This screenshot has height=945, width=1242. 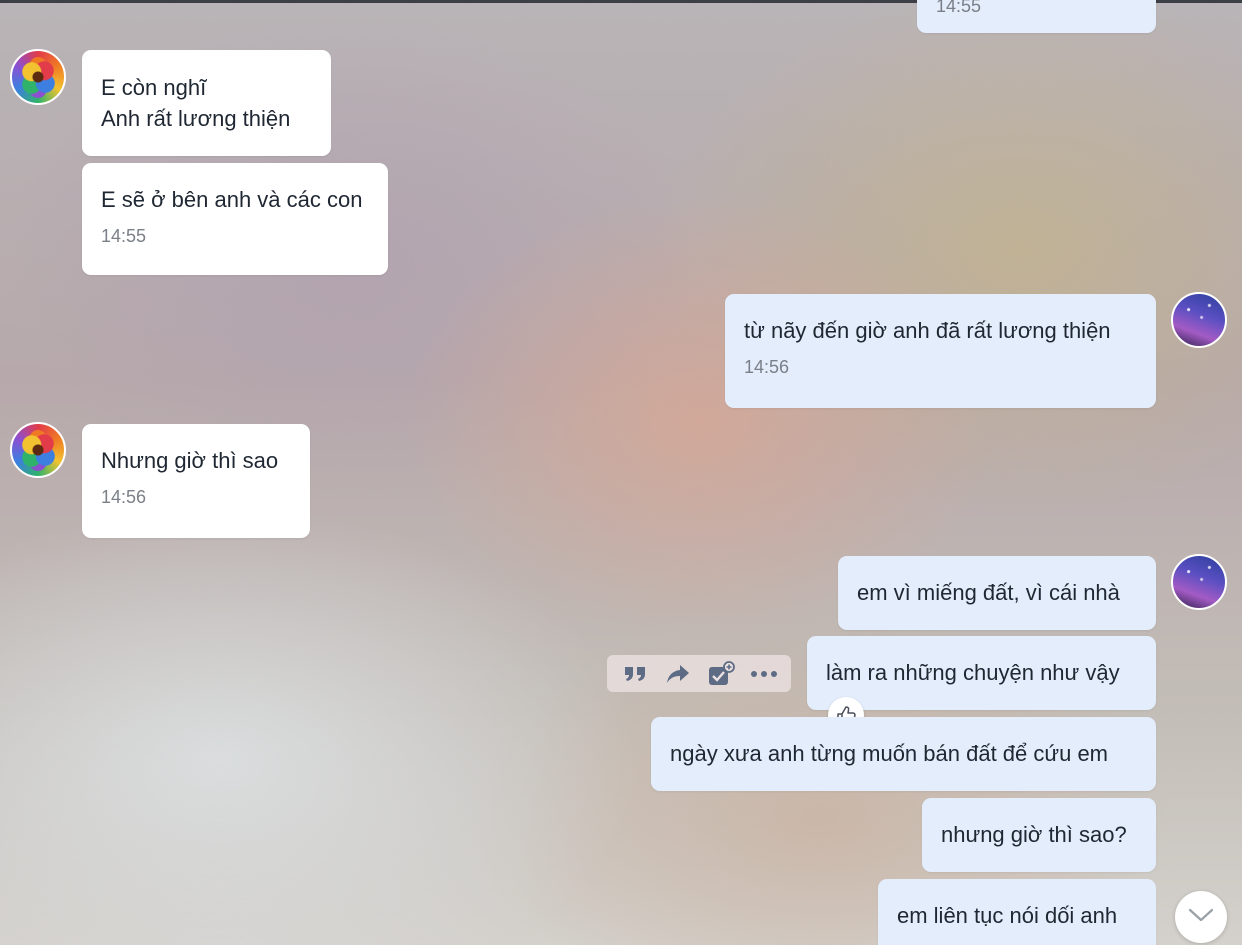 I want to click on message-bubble-outgoing: em liên tục nói dối anh, so click(x=1017, y=912).